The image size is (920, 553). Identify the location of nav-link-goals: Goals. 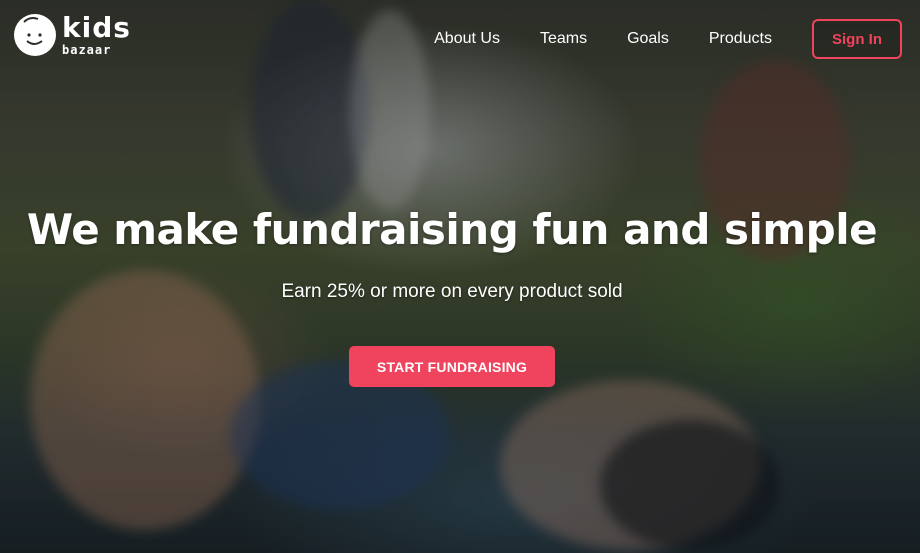
(648, 39).